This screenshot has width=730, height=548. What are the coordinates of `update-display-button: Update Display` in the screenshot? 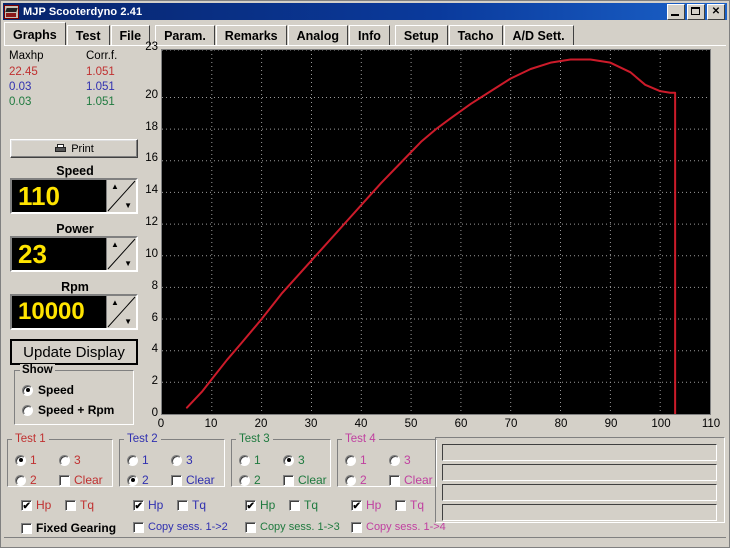 It's located at (74, 352).